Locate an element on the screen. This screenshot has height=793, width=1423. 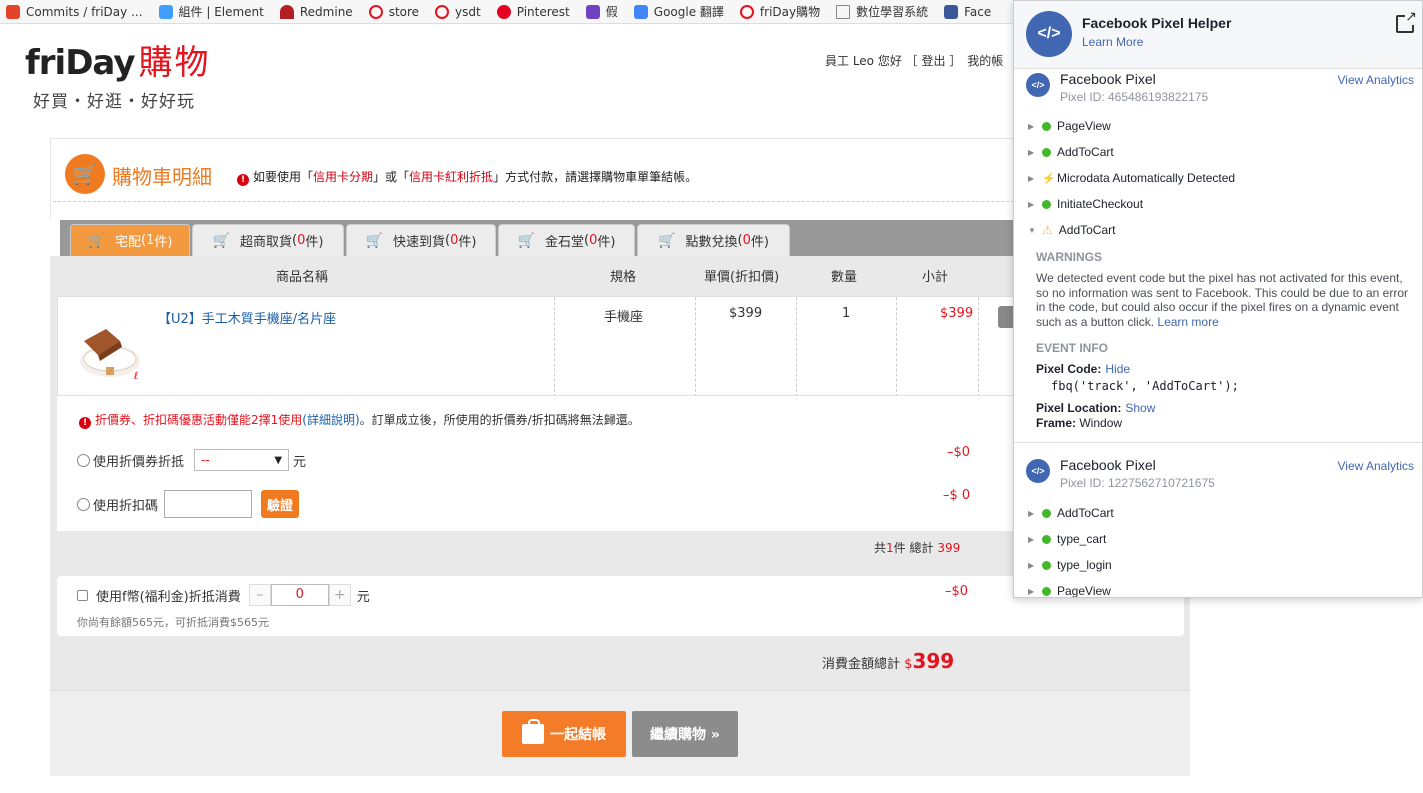
fcoin-checkbox is located at coordinates (82, 595).